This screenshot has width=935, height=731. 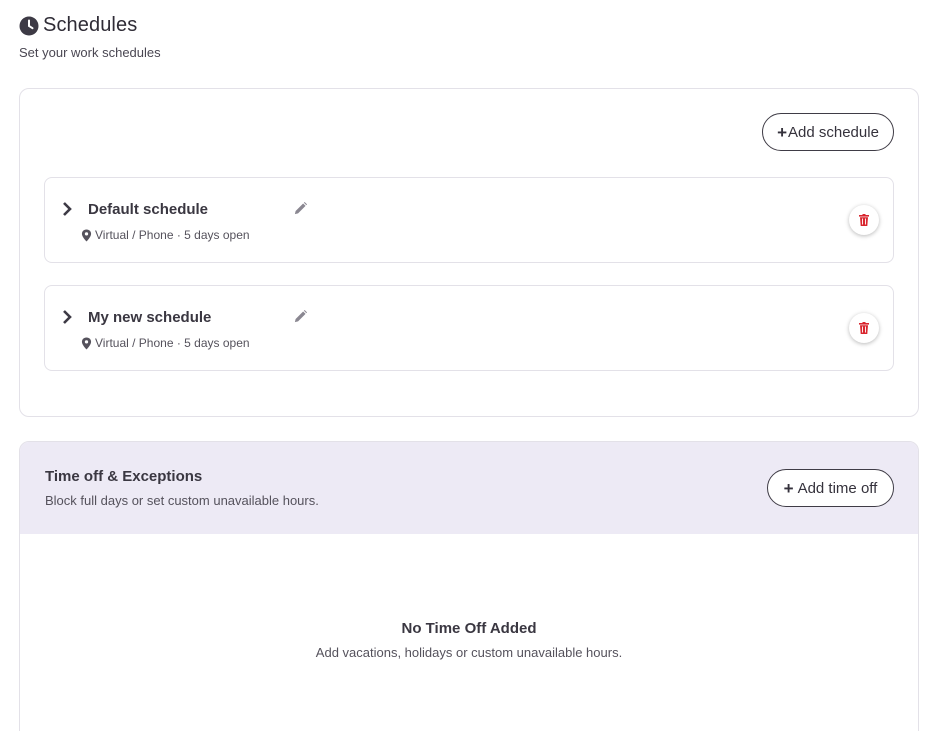 What do you see at coordinates (90, 52) in the screenshot?
I see `page-subtitle: Set your work schedules` at bounding box center [90, 52].